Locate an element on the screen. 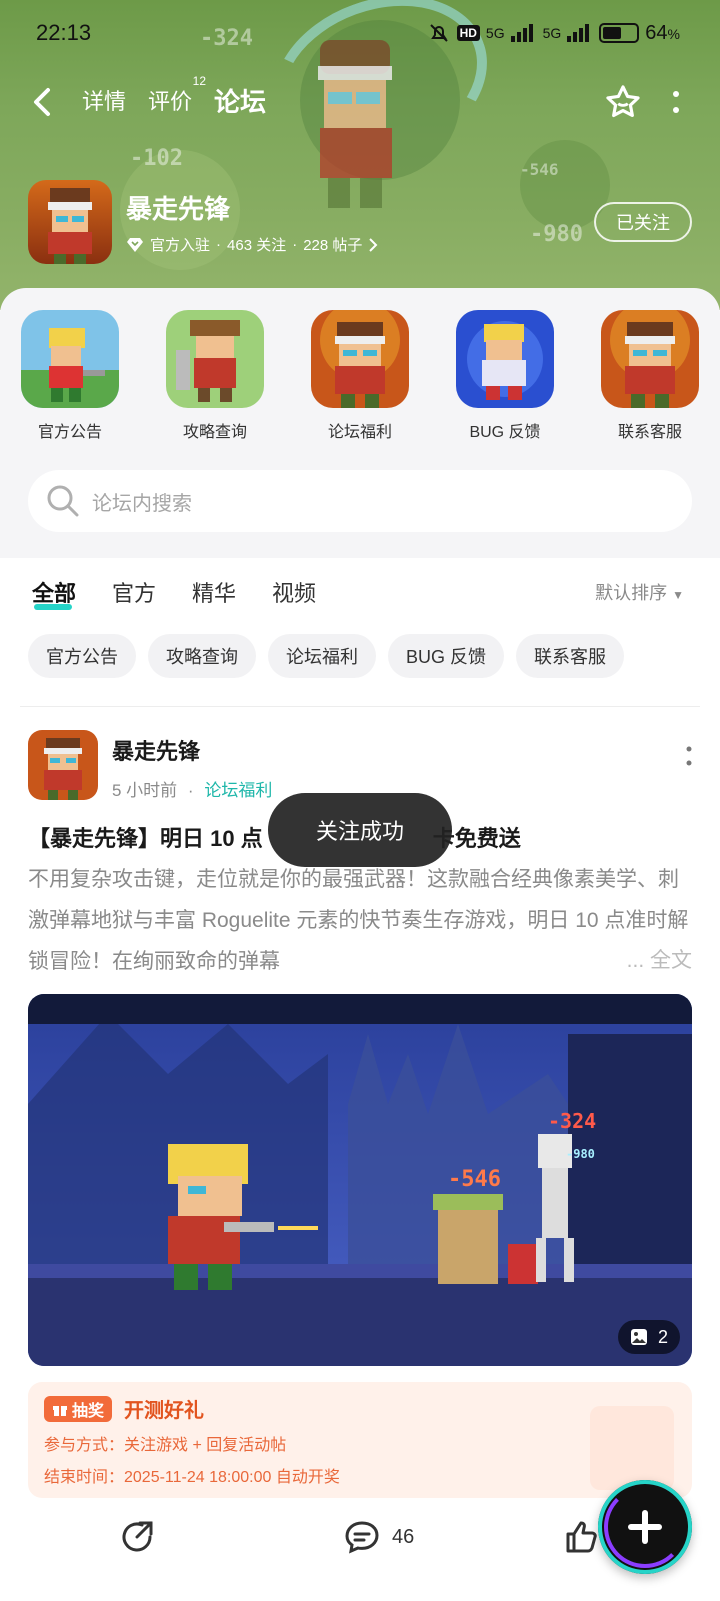 This screenshot has height=1601, width=720. more-menu-icon is located at coordinates (676, 102).